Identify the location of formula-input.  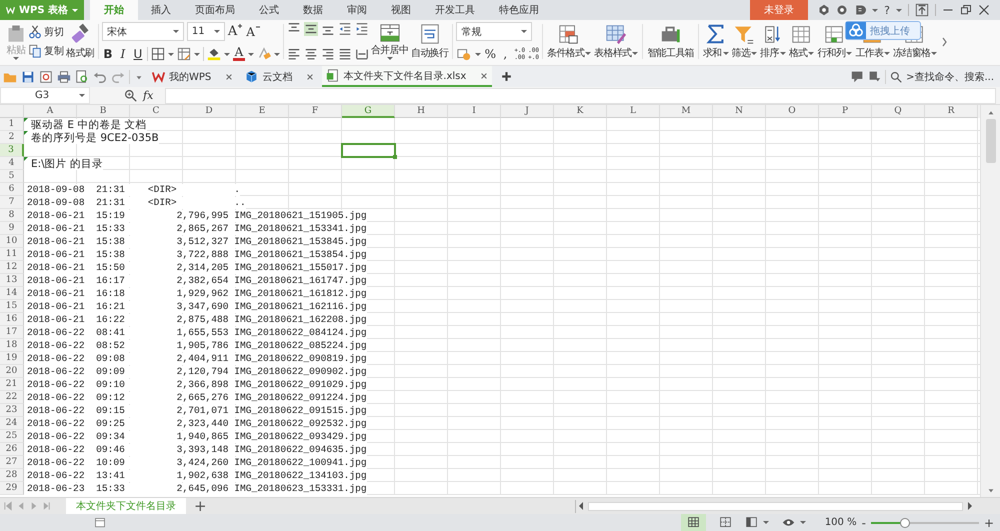
(580, 96).